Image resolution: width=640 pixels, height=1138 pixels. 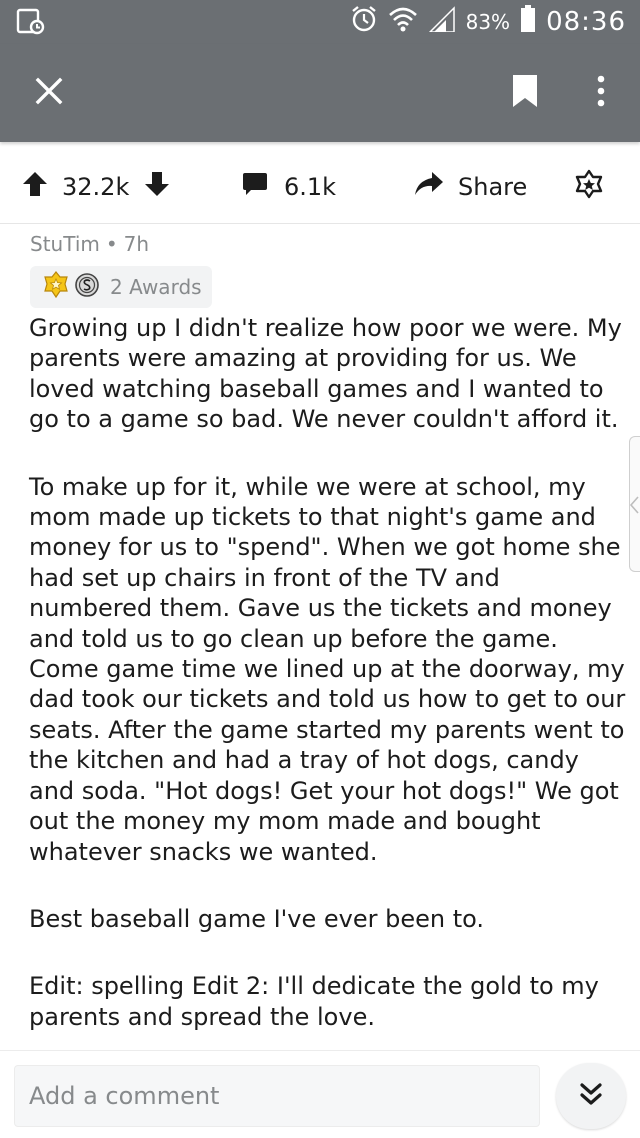 What do you see at coordinates (257, 918) in the screenshot?
I see `post-paragraph: Best baseball game I've ever been to.` at bounding box center [257, 918].